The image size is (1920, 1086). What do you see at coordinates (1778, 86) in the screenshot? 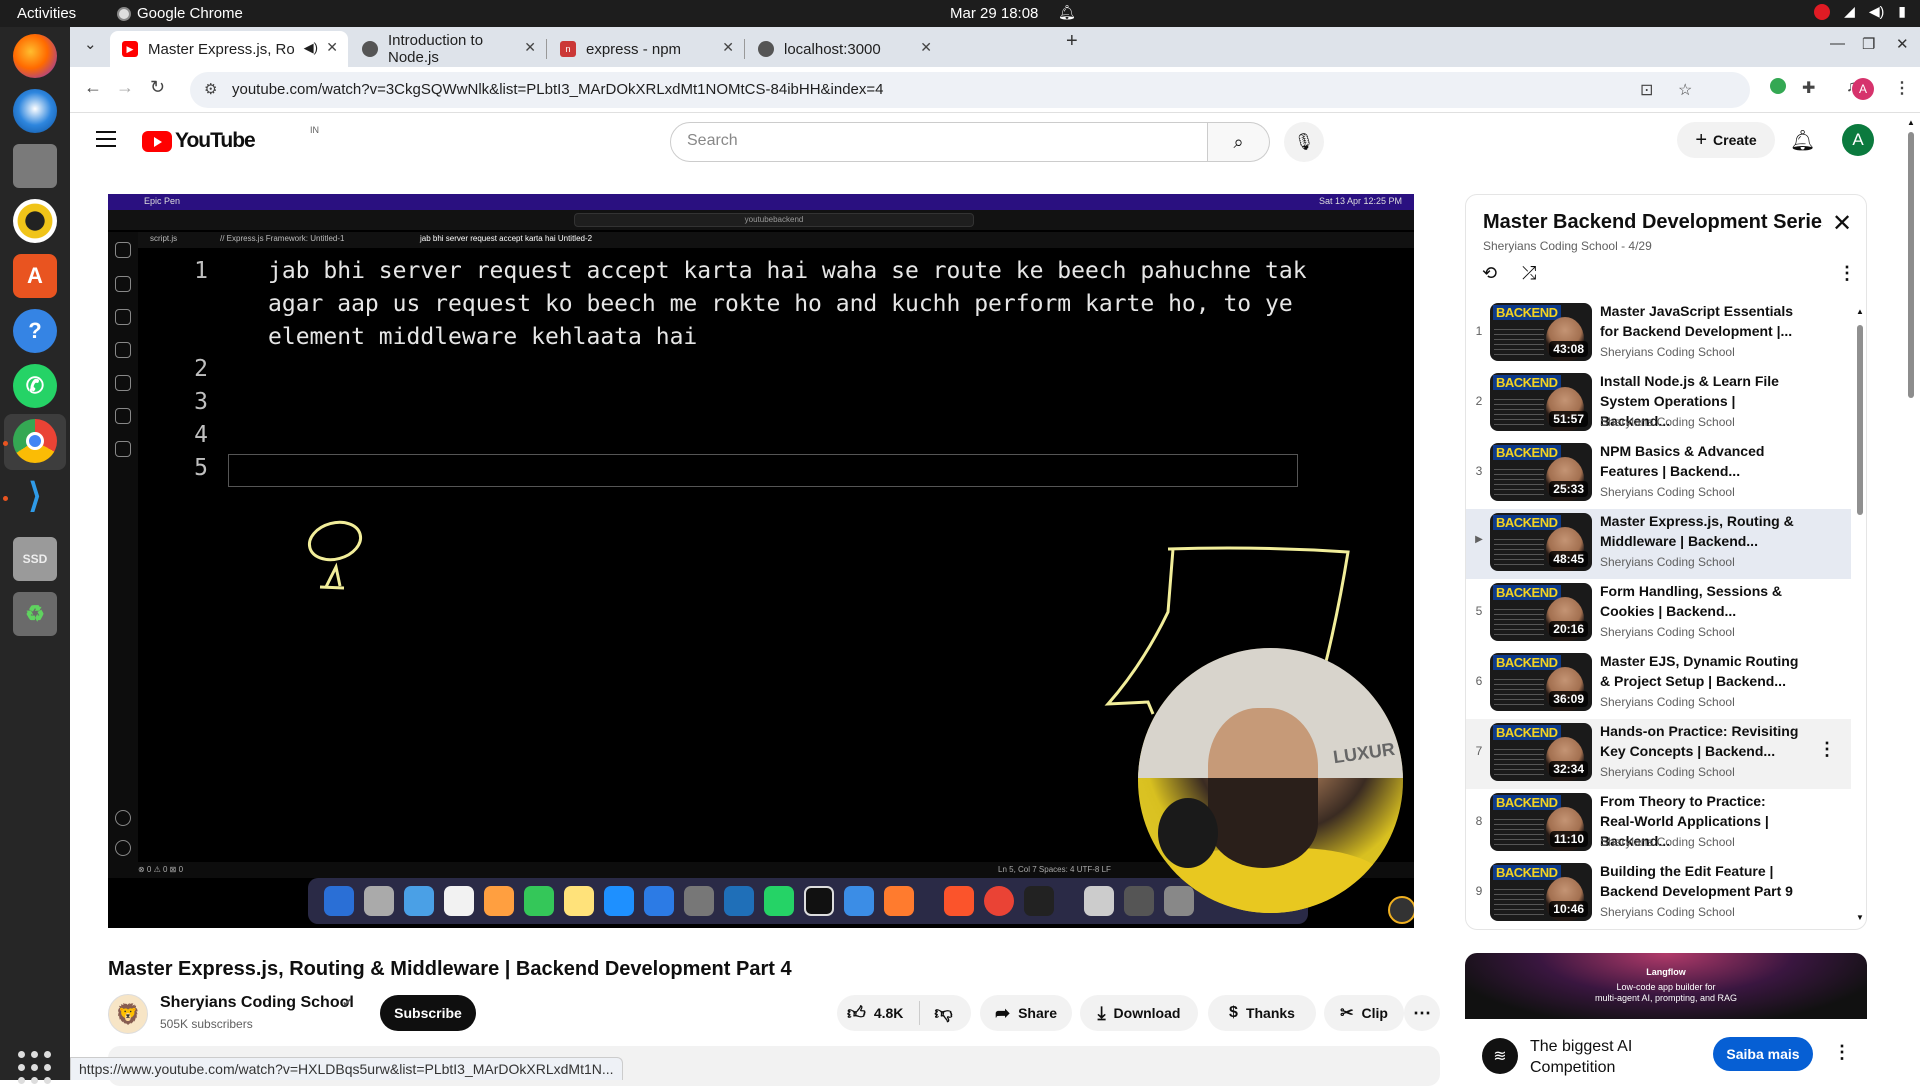
I see `extension-green-icon` at bounding box center [1778, 86].